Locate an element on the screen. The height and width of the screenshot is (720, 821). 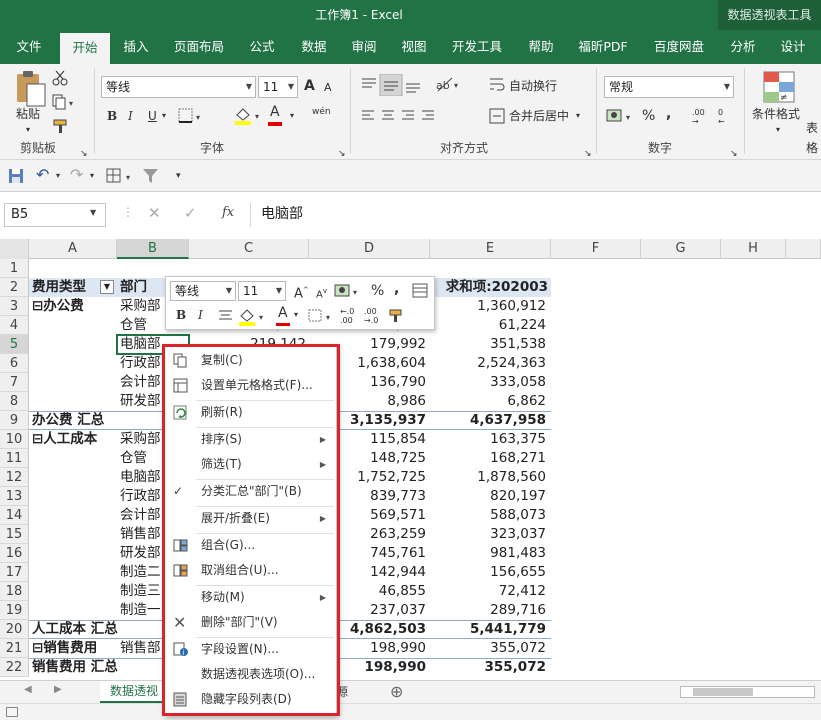
mini-percent-button: % is located at coordinates (377, 291).